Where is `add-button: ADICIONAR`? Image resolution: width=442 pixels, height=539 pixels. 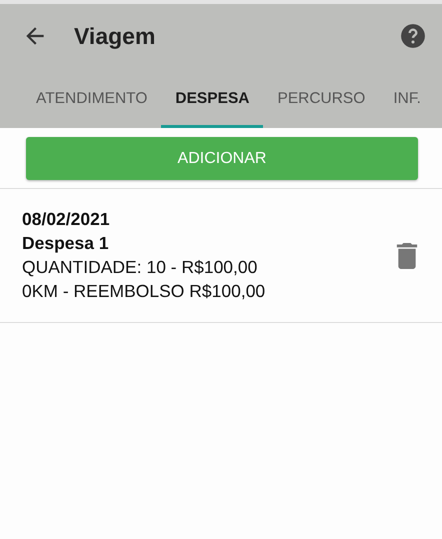 add-button: ADICIONAR is located at coordinates (222, 158).